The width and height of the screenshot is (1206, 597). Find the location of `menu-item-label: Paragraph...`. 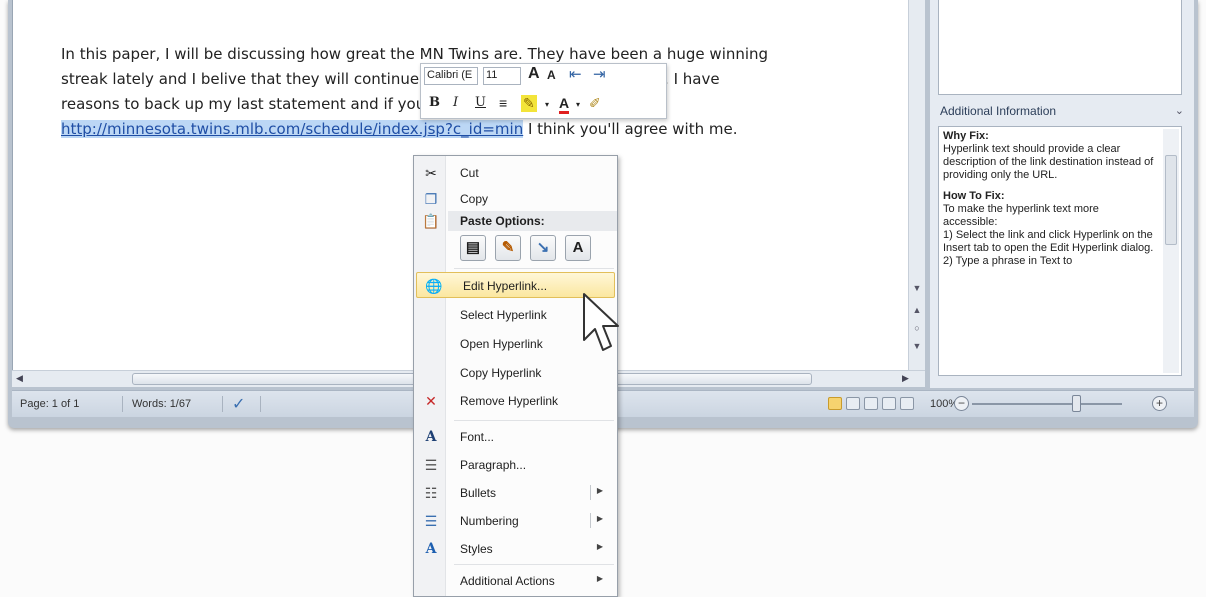

menu-item-label: Paragraph... is located at coordinates (493, 465).